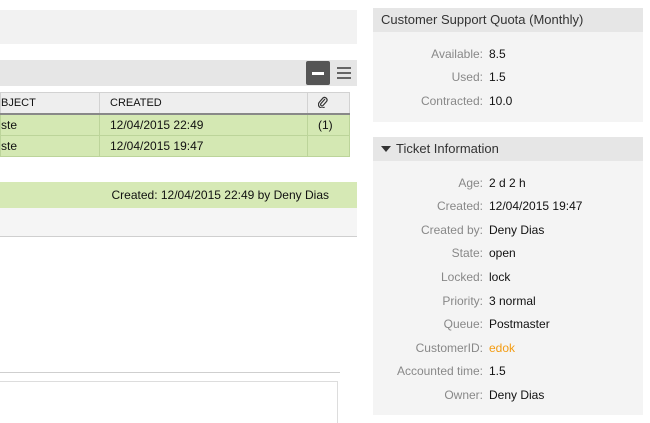 The image size is (650, 423). I want to click on top-panel, so click(178, 27).